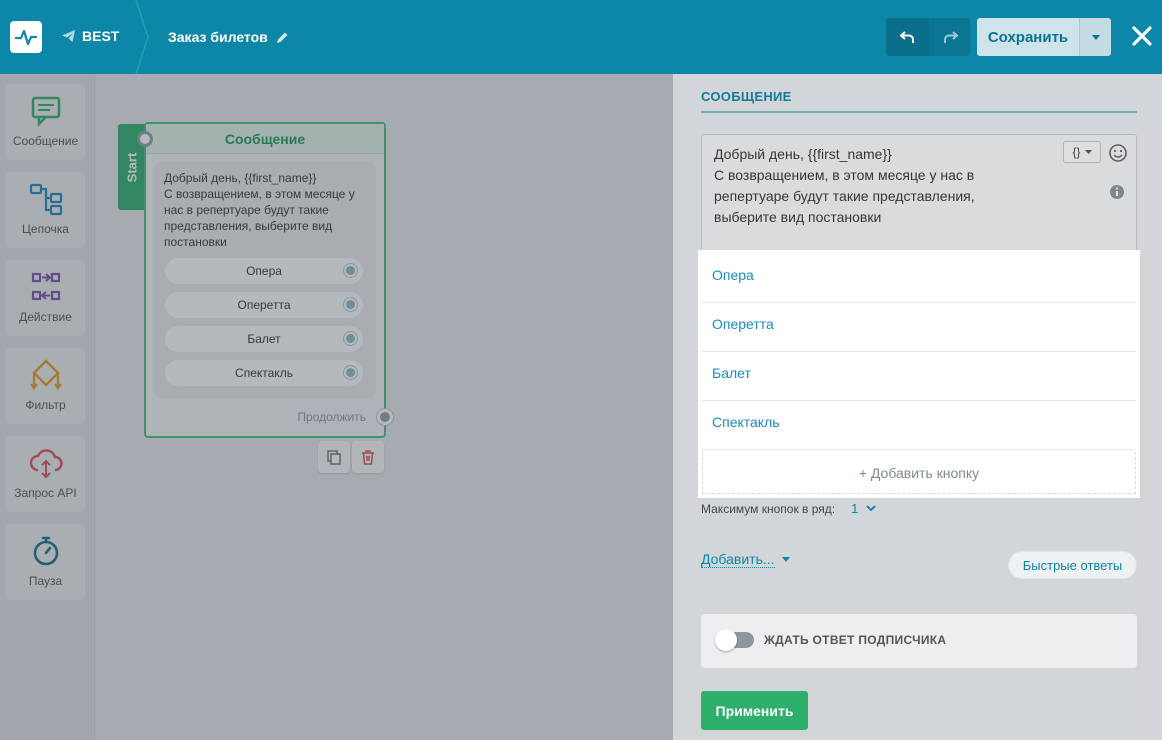 Image resolution: width=1162 pixels, height=740 pixels. What do you see at coordinates (754, 710) in the screenshot?
I see `apply-button: Применить` at bounding box center [754, 710].